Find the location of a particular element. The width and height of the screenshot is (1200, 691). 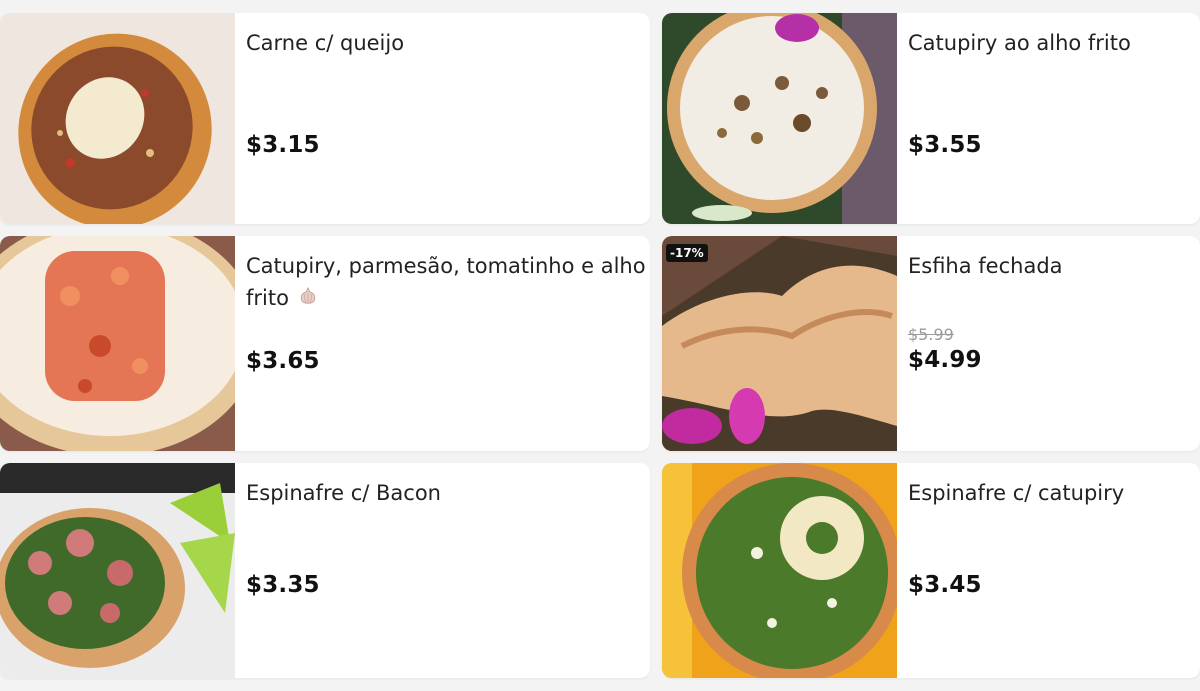

item-name: Catupiry ao alho frito is located at coordinates (1019, 43).